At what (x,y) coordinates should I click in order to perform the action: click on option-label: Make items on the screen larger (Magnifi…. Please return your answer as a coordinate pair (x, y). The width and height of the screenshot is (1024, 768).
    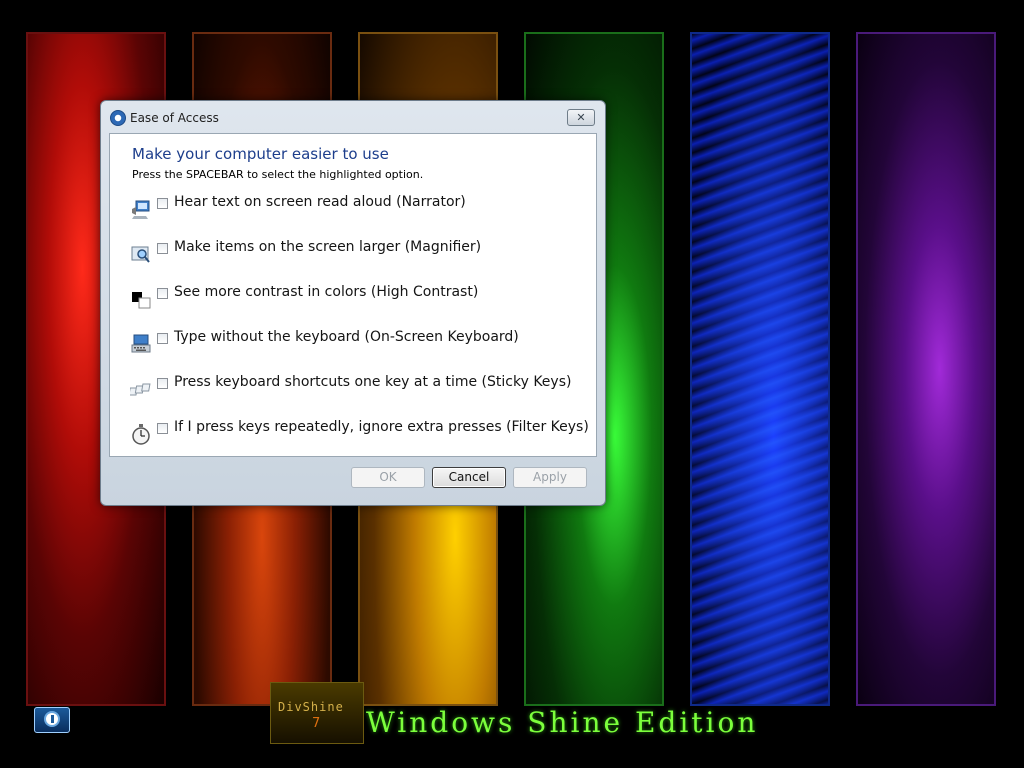
    Looking at the image, I should click on (328, 247).